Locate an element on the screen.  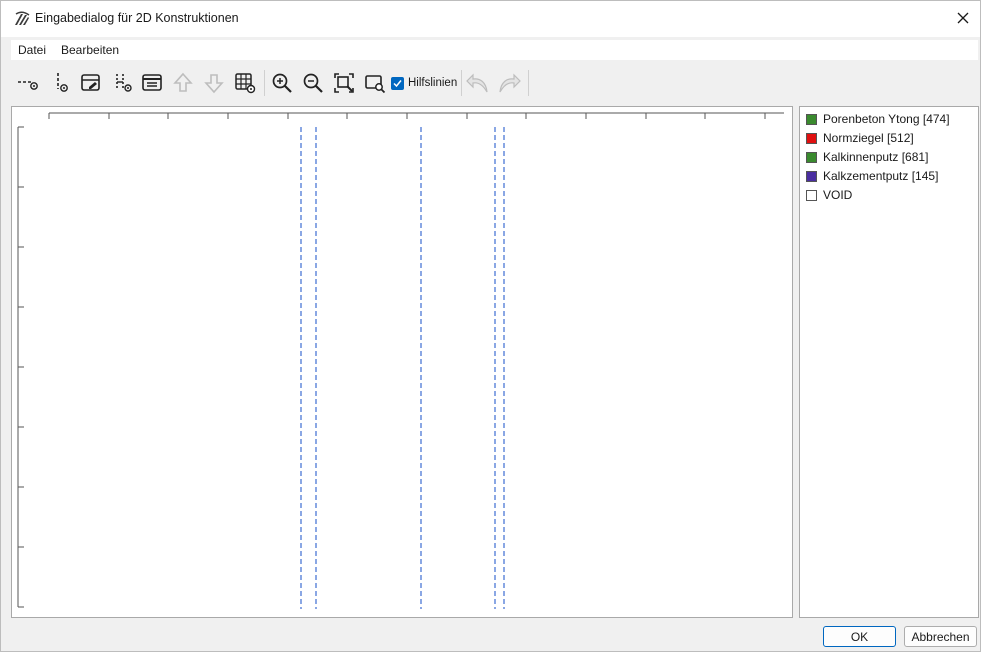
hilfslinien-label: Hilfslinien is located at coordinates (433, 83).